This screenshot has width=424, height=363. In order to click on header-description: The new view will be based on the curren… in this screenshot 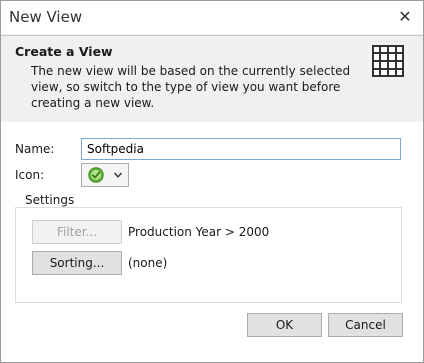, I will do `click(191, 87)`.